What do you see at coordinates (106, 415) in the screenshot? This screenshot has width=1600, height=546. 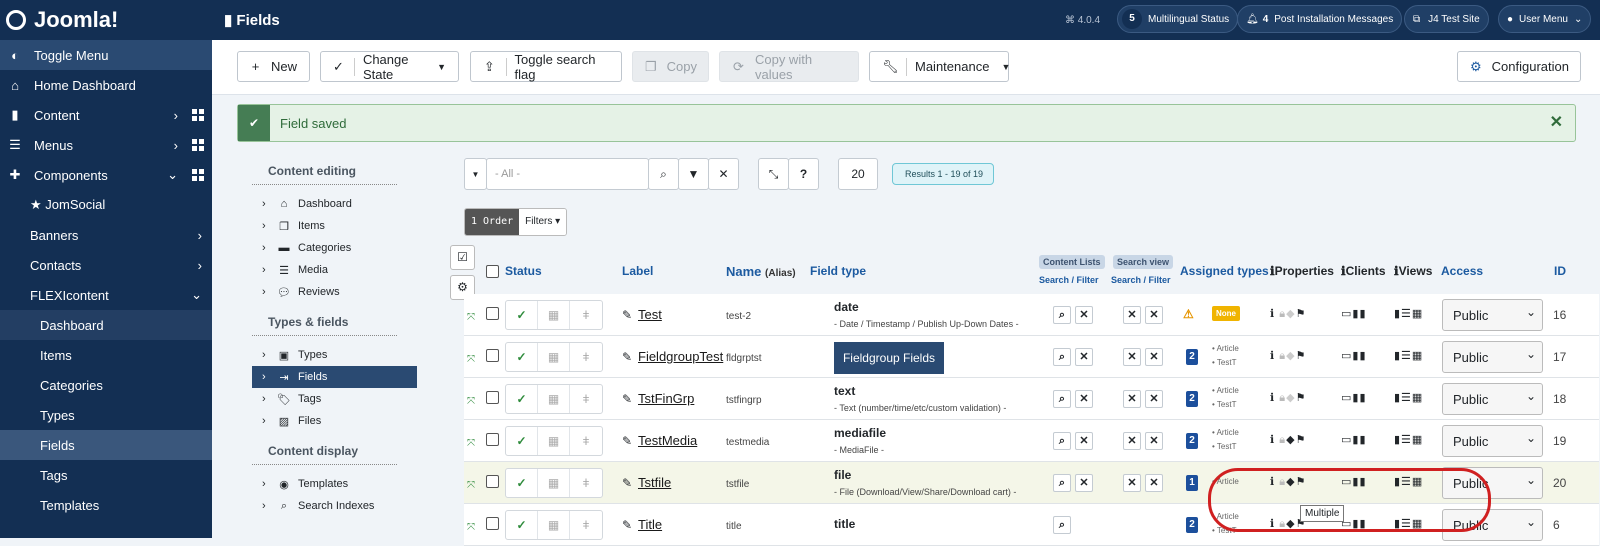 I see `sidebar-item-fc-types: Types` at bounding box center [106, 415].